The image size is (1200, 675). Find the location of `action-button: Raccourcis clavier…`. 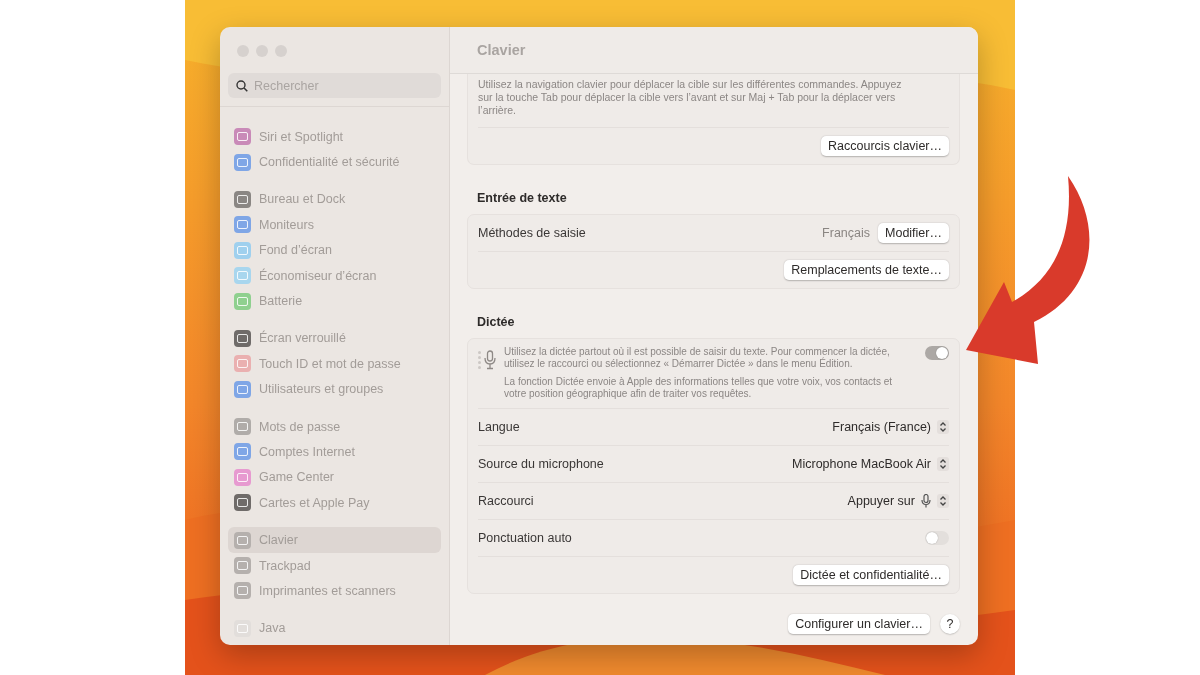

action-button: Raccourcis clavier… is located at coordinates (885, 146).